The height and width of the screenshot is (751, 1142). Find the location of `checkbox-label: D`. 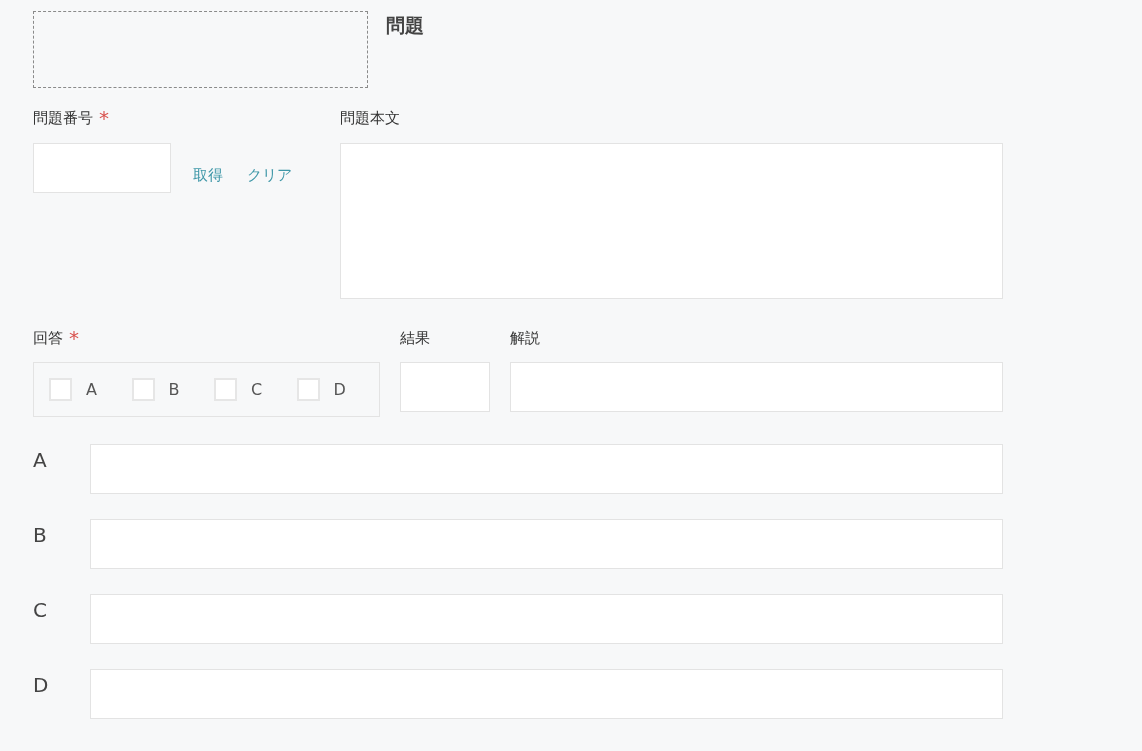

checkbox-label: D is located at coordinates (339, 389).